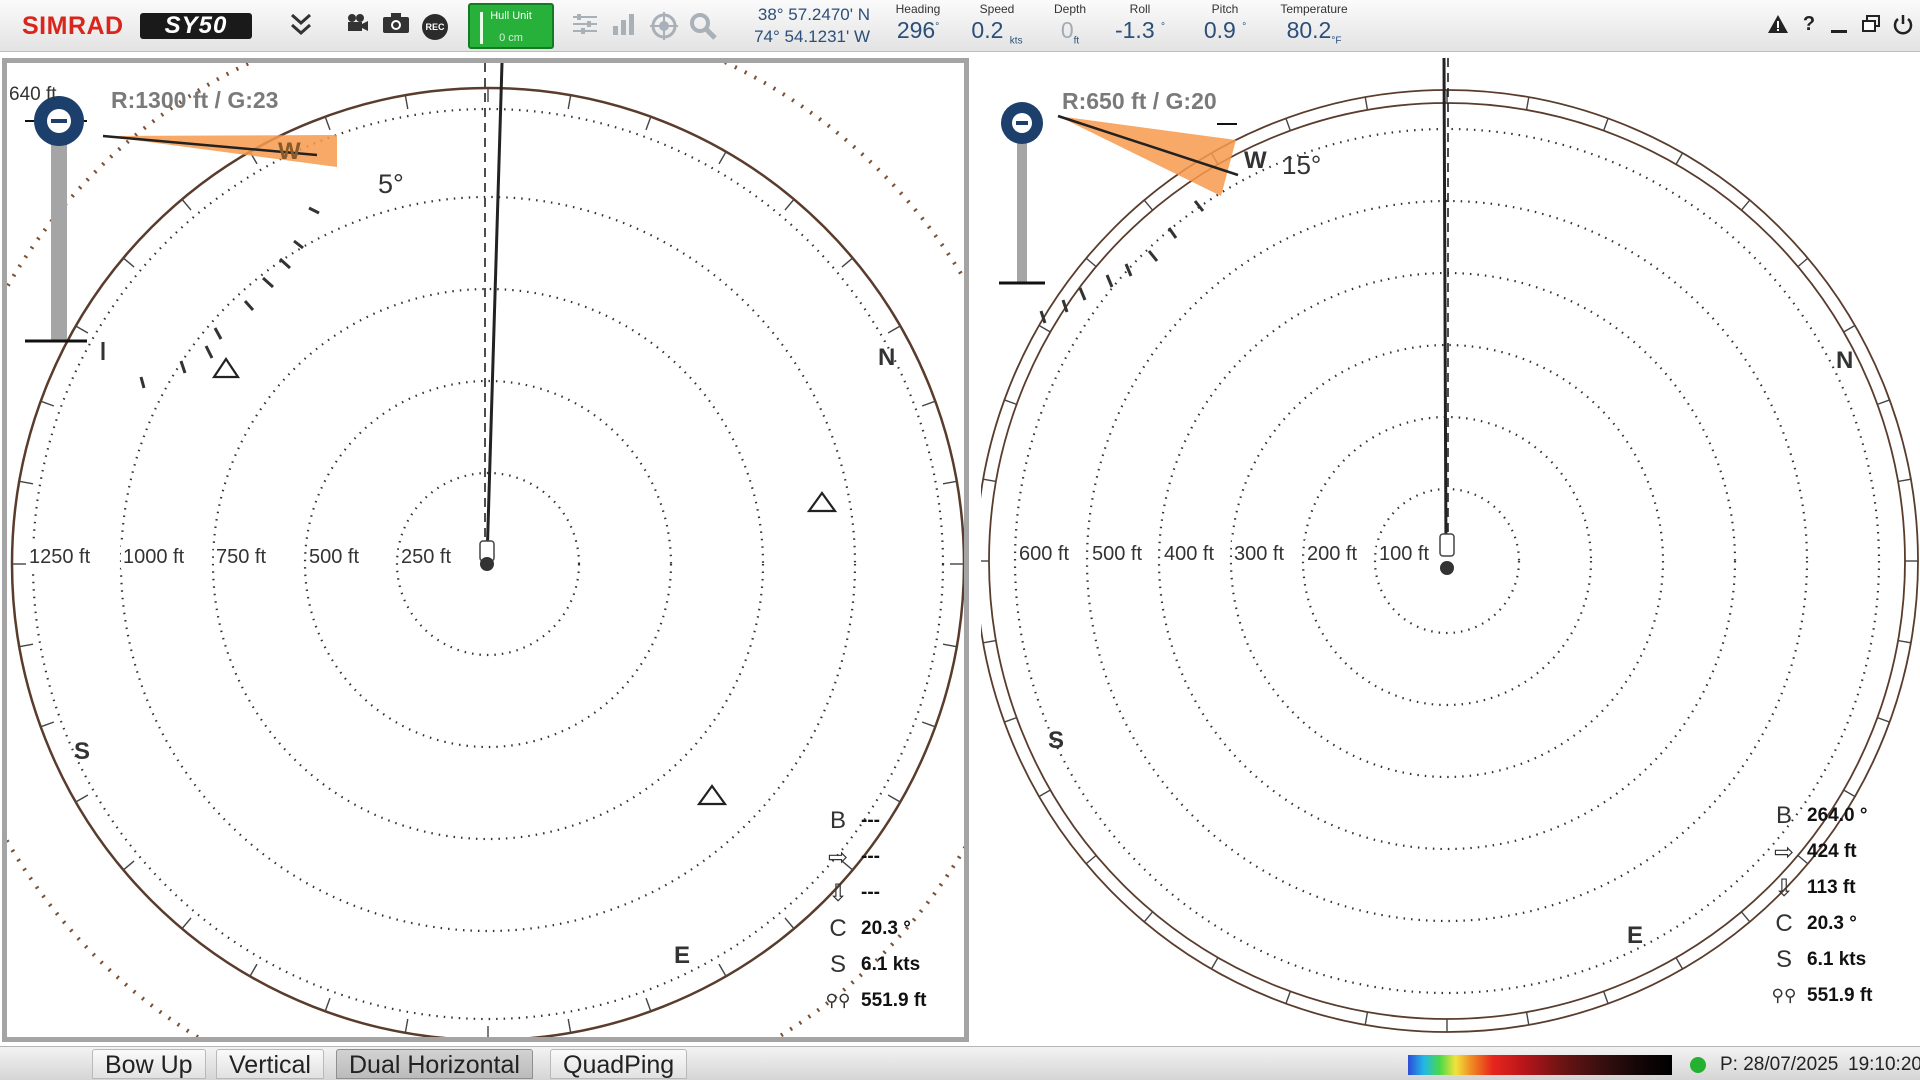  What do you see at coordinates (585, 26) in the screenshot?
I see `settings-sliders-icon` at bounding box center [585, 26].